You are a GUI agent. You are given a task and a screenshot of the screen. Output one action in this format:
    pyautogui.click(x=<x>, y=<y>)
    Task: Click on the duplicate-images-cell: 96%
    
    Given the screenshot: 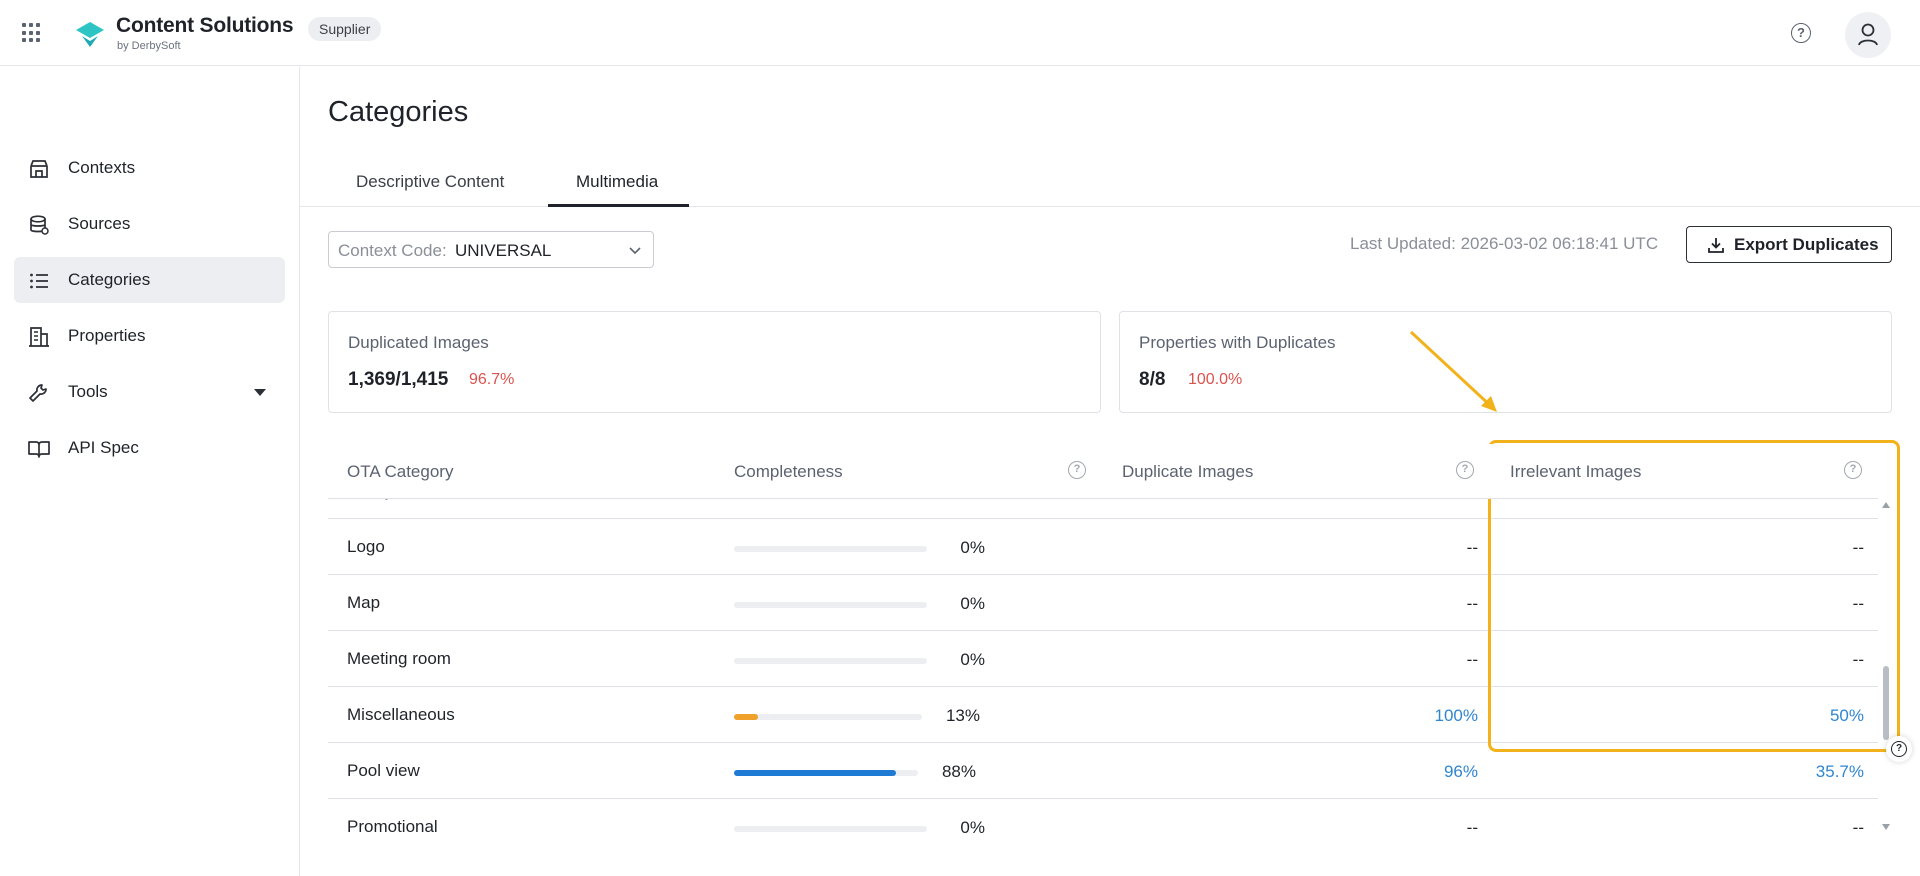 What is the action you would take?
    pyautogui.click(x=1461, y=772)
    